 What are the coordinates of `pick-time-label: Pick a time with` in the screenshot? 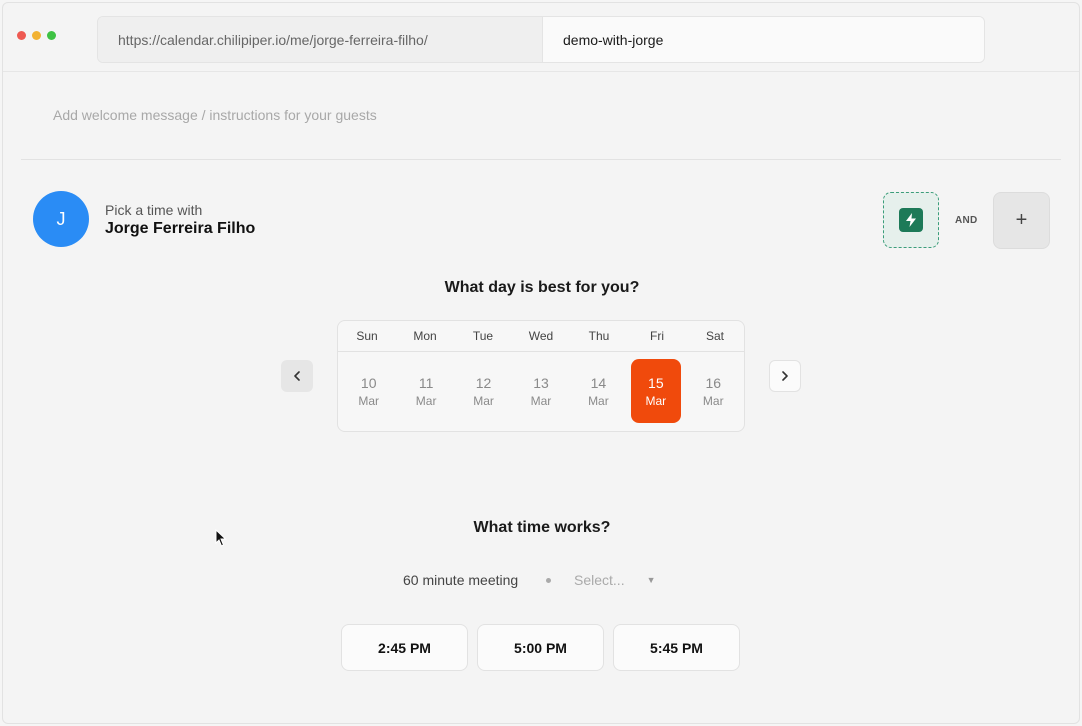 It's located at (154, 210).